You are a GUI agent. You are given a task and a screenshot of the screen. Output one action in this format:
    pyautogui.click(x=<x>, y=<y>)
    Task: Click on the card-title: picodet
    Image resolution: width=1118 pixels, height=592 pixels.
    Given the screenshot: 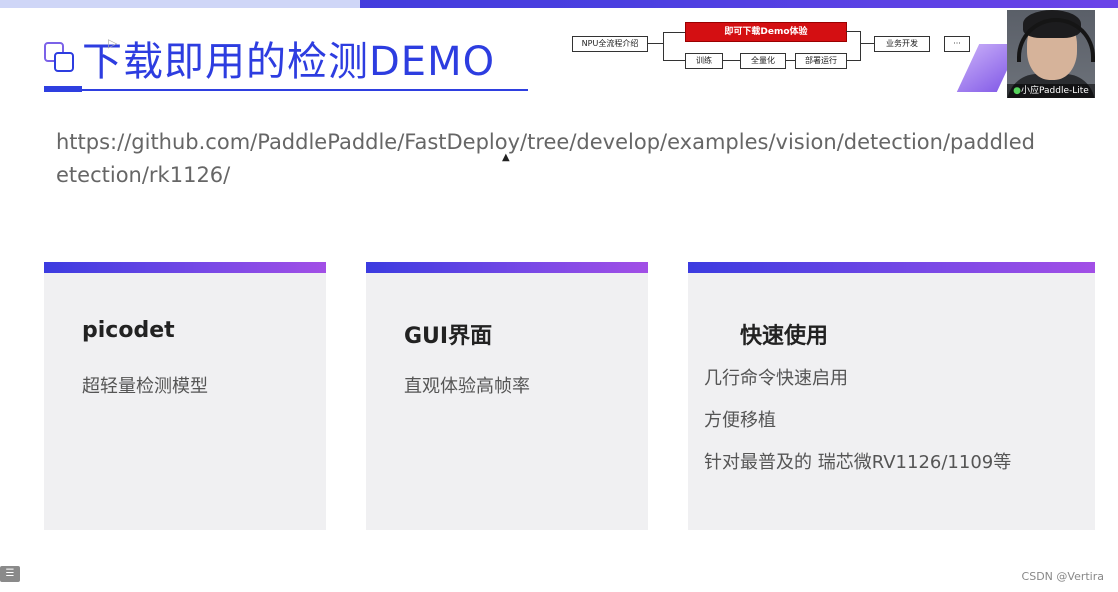 What is the action you would take?
    pyautogui.click(x=128, y=330)
    